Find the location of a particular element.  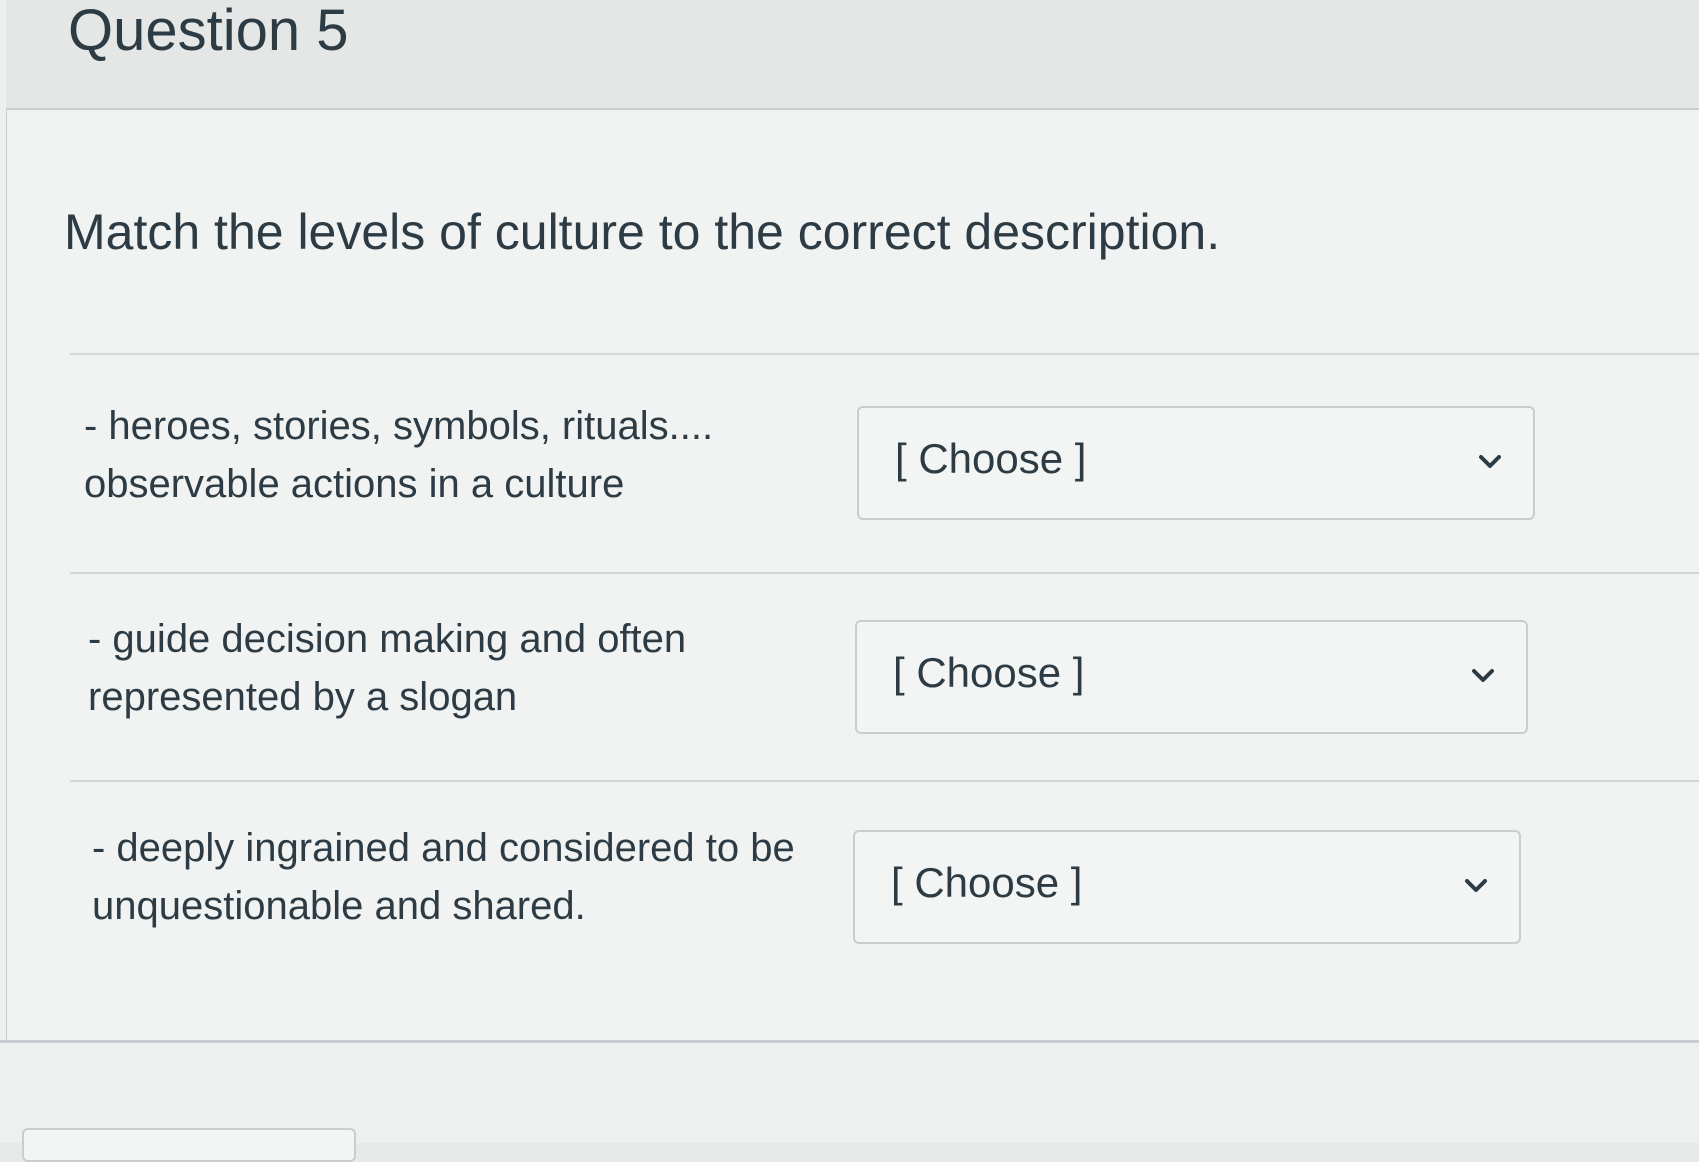

partial-button is located at coordinates (189, 1145).